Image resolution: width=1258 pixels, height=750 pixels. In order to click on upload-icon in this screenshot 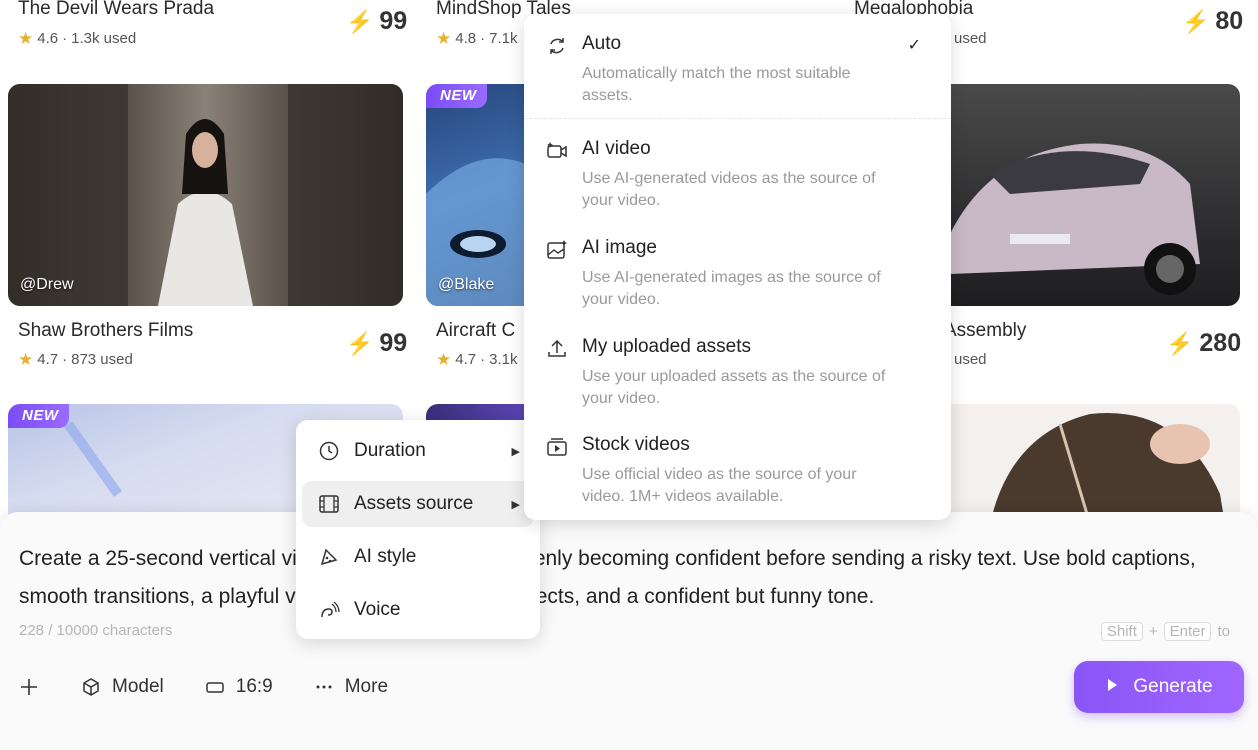, I will do `click(557, 349)`.